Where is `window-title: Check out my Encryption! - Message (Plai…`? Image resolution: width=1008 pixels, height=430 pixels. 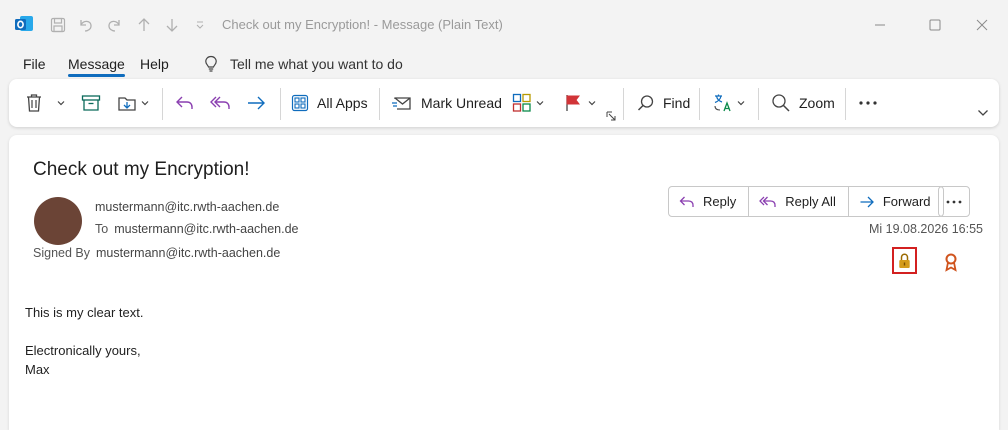
window-title: Check out my Encryption! - Message (Plai… is located at coordinates (362, 24).